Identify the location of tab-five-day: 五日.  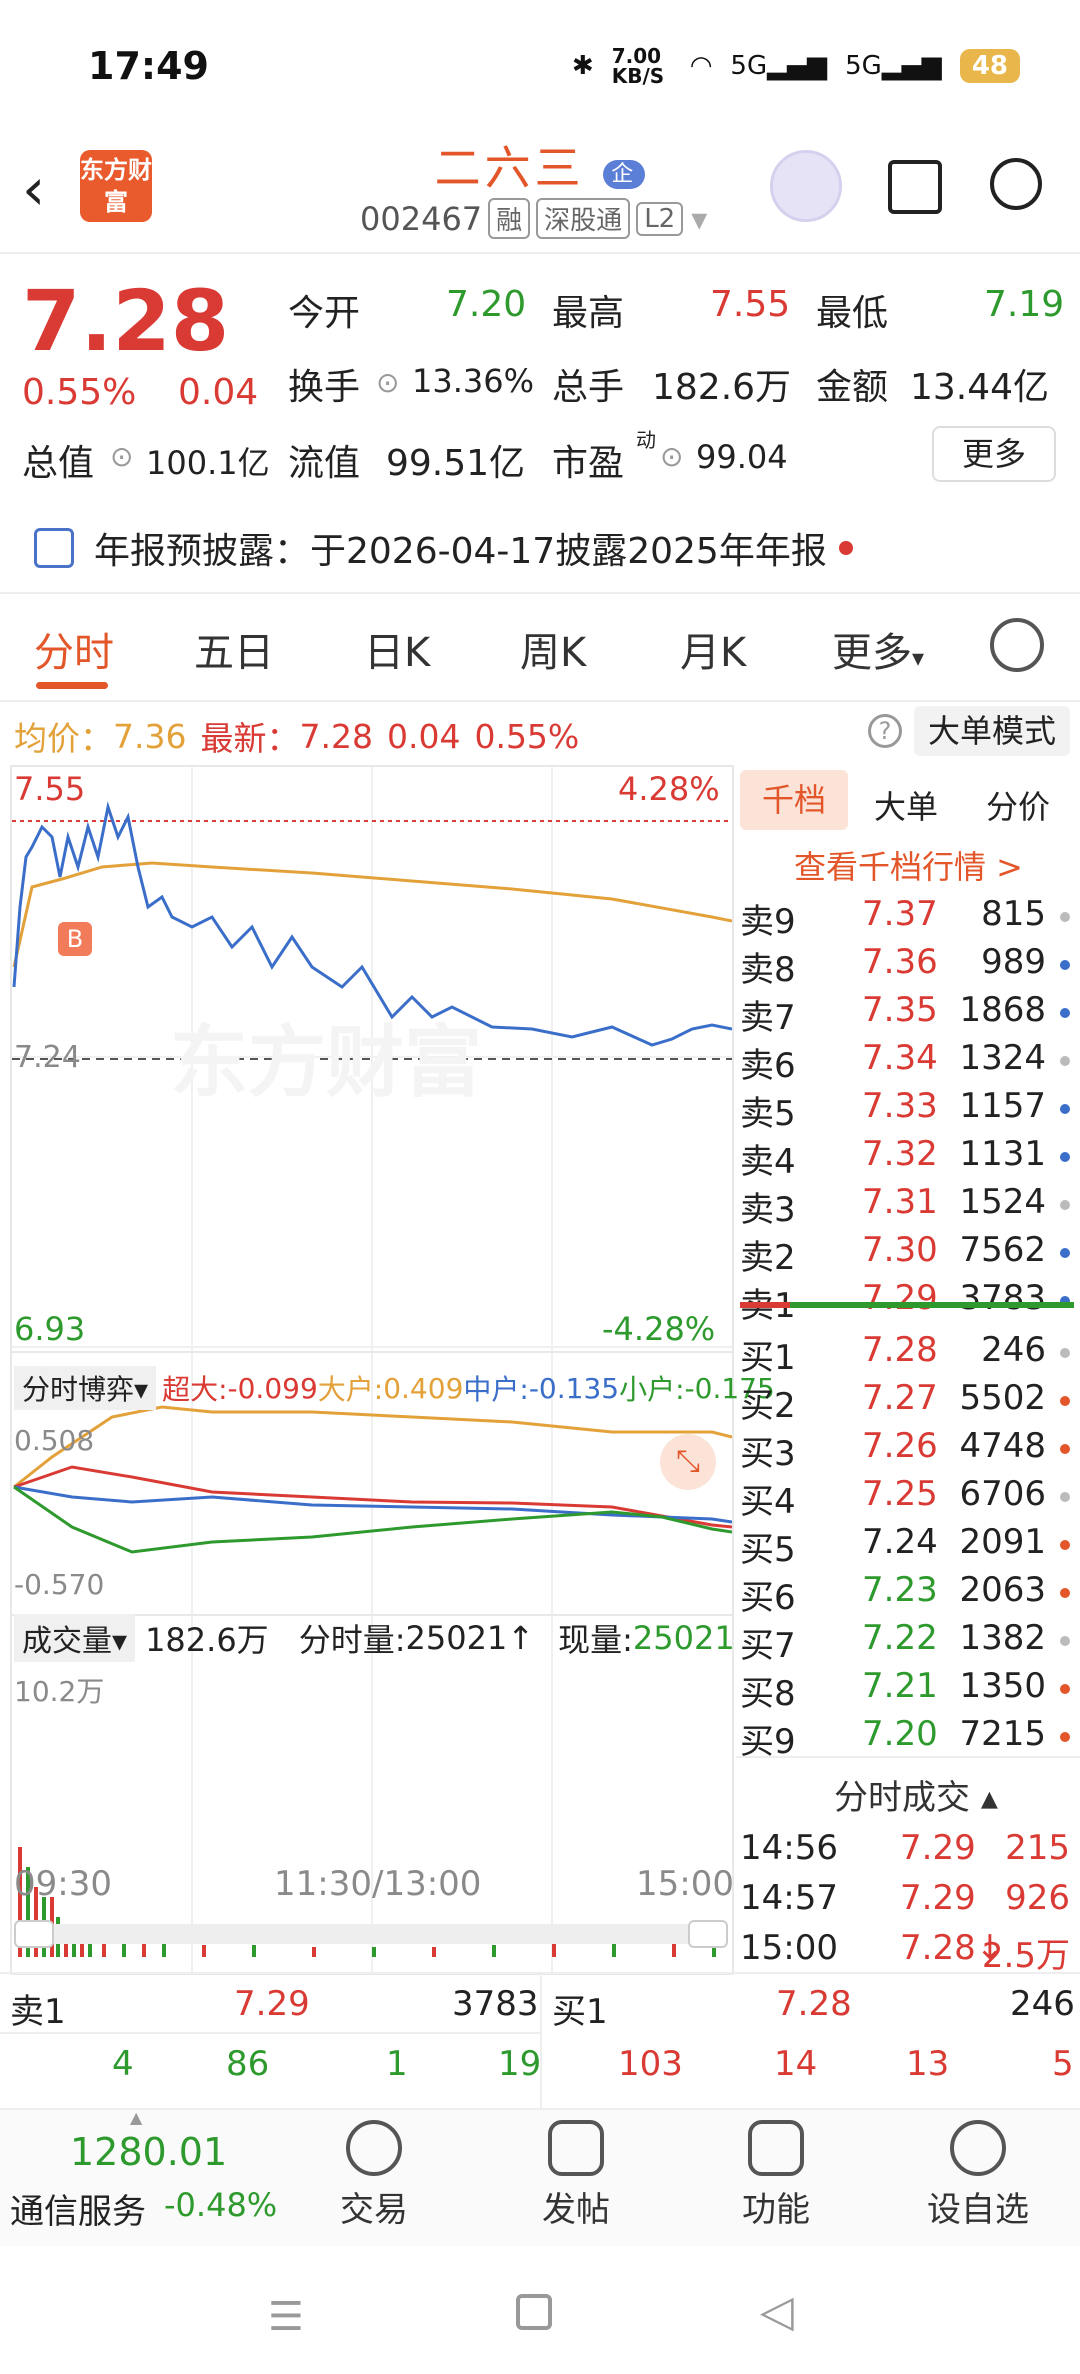
(234, 649).